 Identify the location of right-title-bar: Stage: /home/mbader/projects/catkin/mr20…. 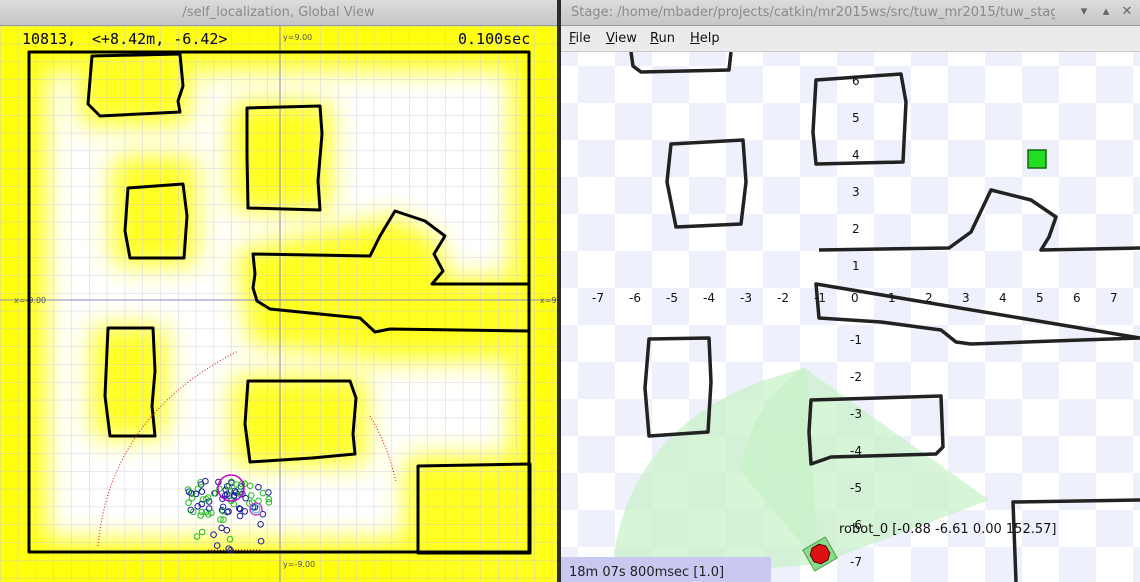
(850, 13).